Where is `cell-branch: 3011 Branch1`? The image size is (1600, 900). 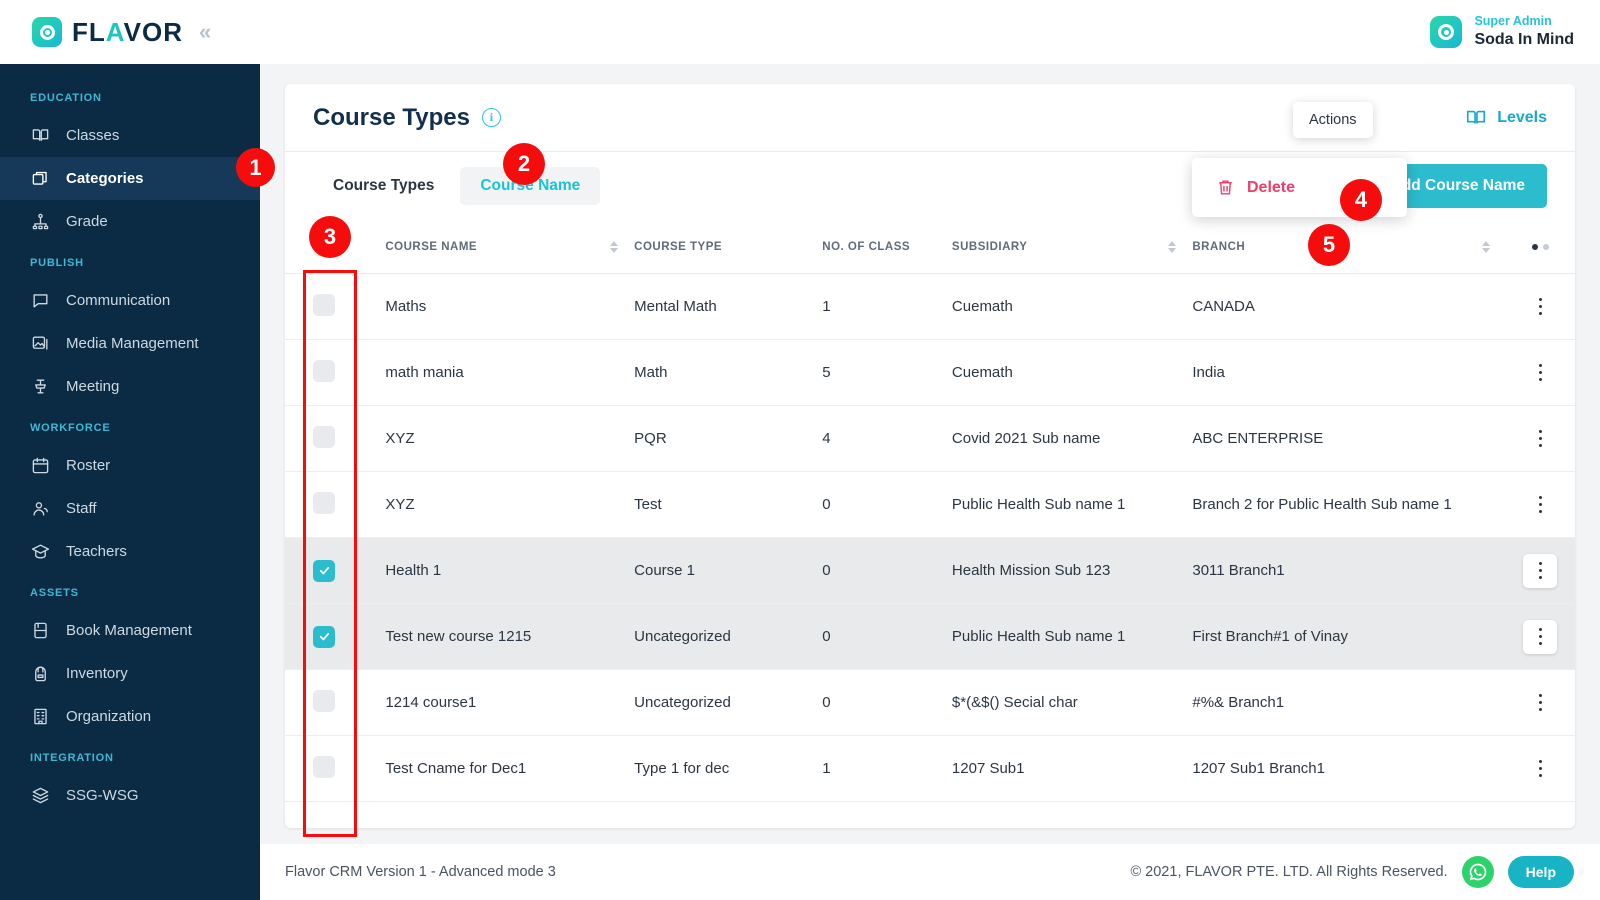 cell-branch: 3011 Branch1 is located at coordinates (1238, 570).